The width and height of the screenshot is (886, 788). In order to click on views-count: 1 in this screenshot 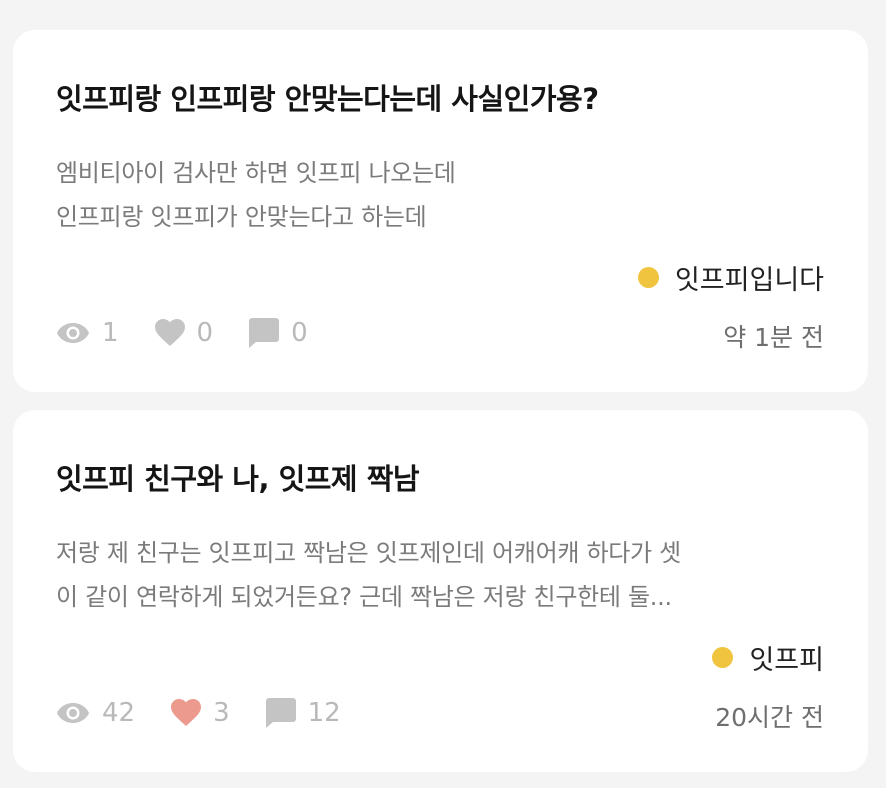, I will do `click(110, 333)`.